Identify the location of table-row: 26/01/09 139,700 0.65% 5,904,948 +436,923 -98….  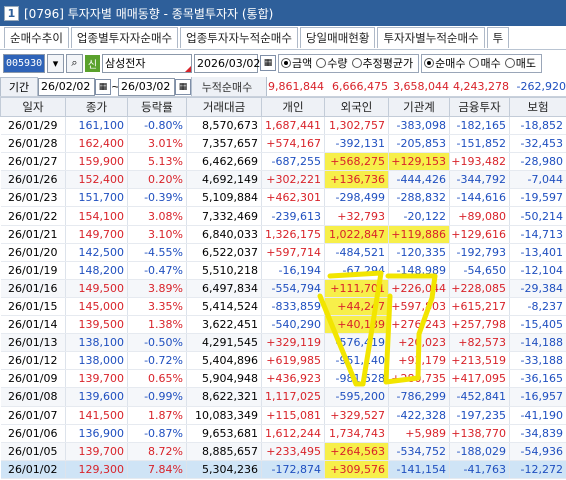
(283, 379).